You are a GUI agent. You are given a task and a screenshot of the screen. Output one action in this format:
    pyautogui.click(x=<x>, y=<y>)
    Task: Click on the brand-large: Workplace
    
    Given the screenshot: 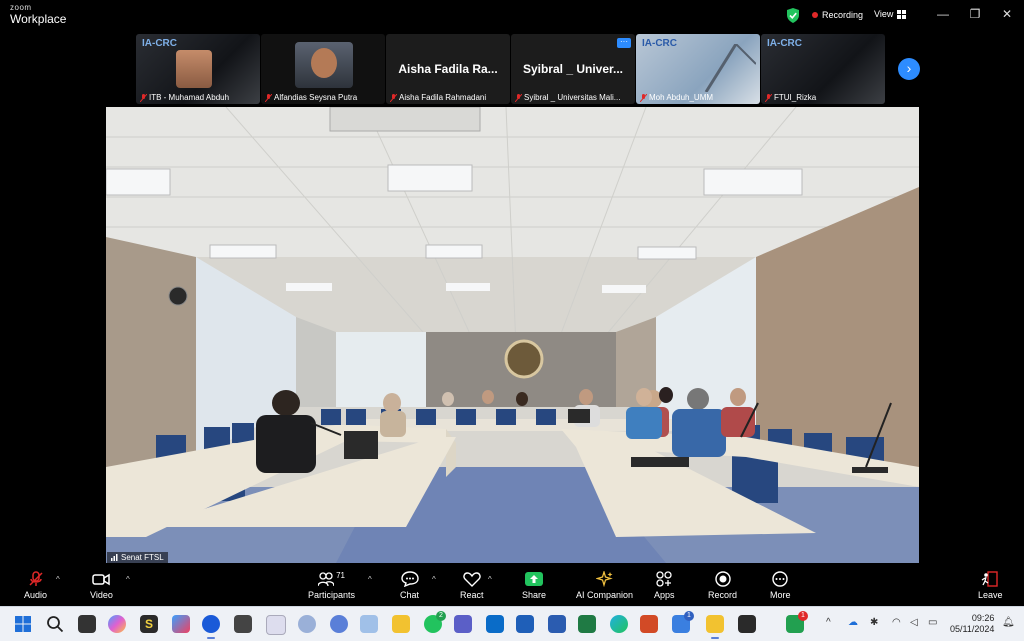 What is the action you would take?
    pyautogui.click(x=38, y=19)
    